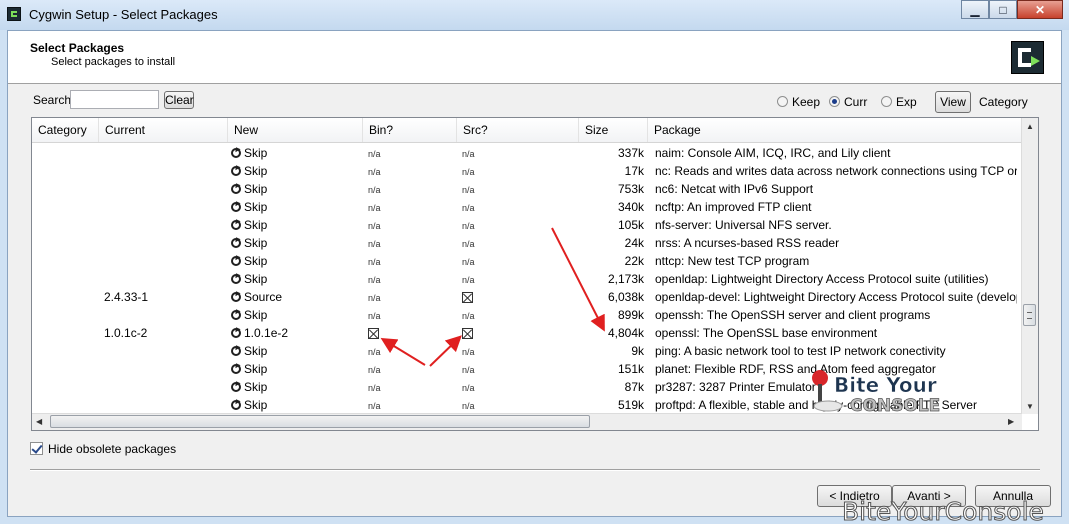  What do you see at coordinates (835, 130) in the screenshot?
I see `column-package: Package` at bounding box center [835, 130].